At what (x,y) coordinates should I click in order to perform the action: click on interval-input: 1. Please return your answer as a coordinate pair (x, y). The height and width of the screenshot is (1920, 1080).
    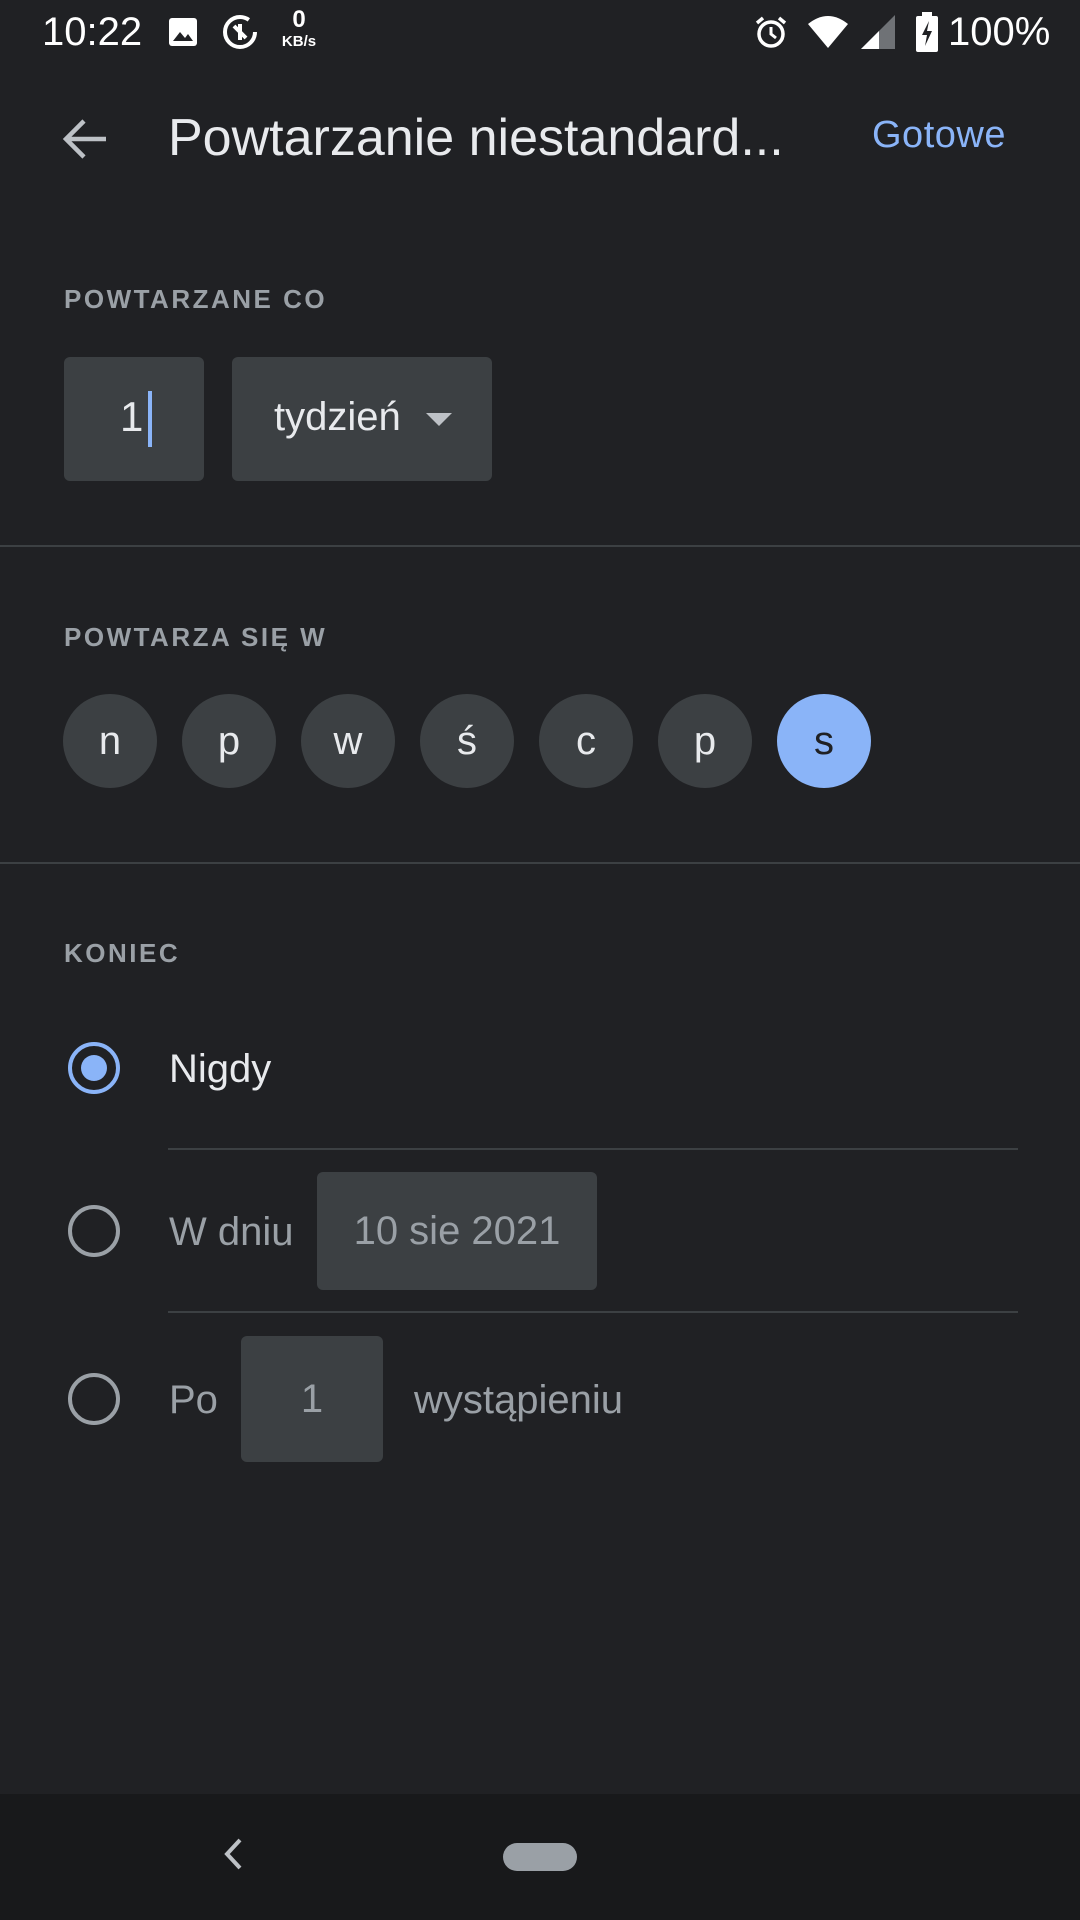
    Looking at the image, I should click on (134, 419).